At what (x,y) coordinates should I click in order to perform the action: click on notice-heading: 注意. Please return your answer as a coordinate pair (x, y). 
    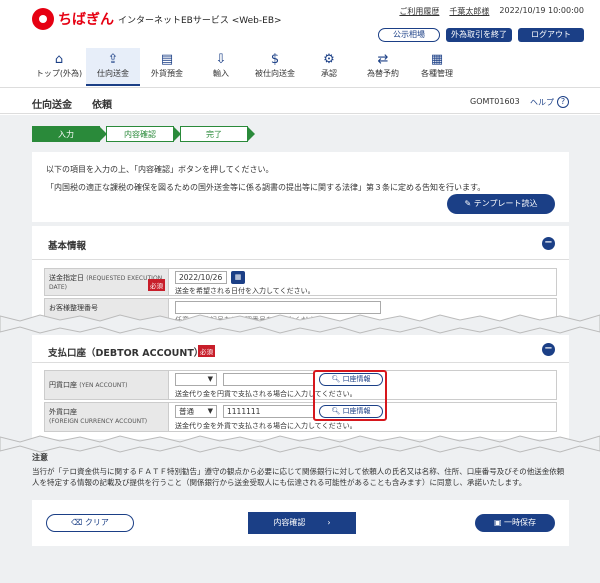
    Looking at the image, I should click on (40, 457).